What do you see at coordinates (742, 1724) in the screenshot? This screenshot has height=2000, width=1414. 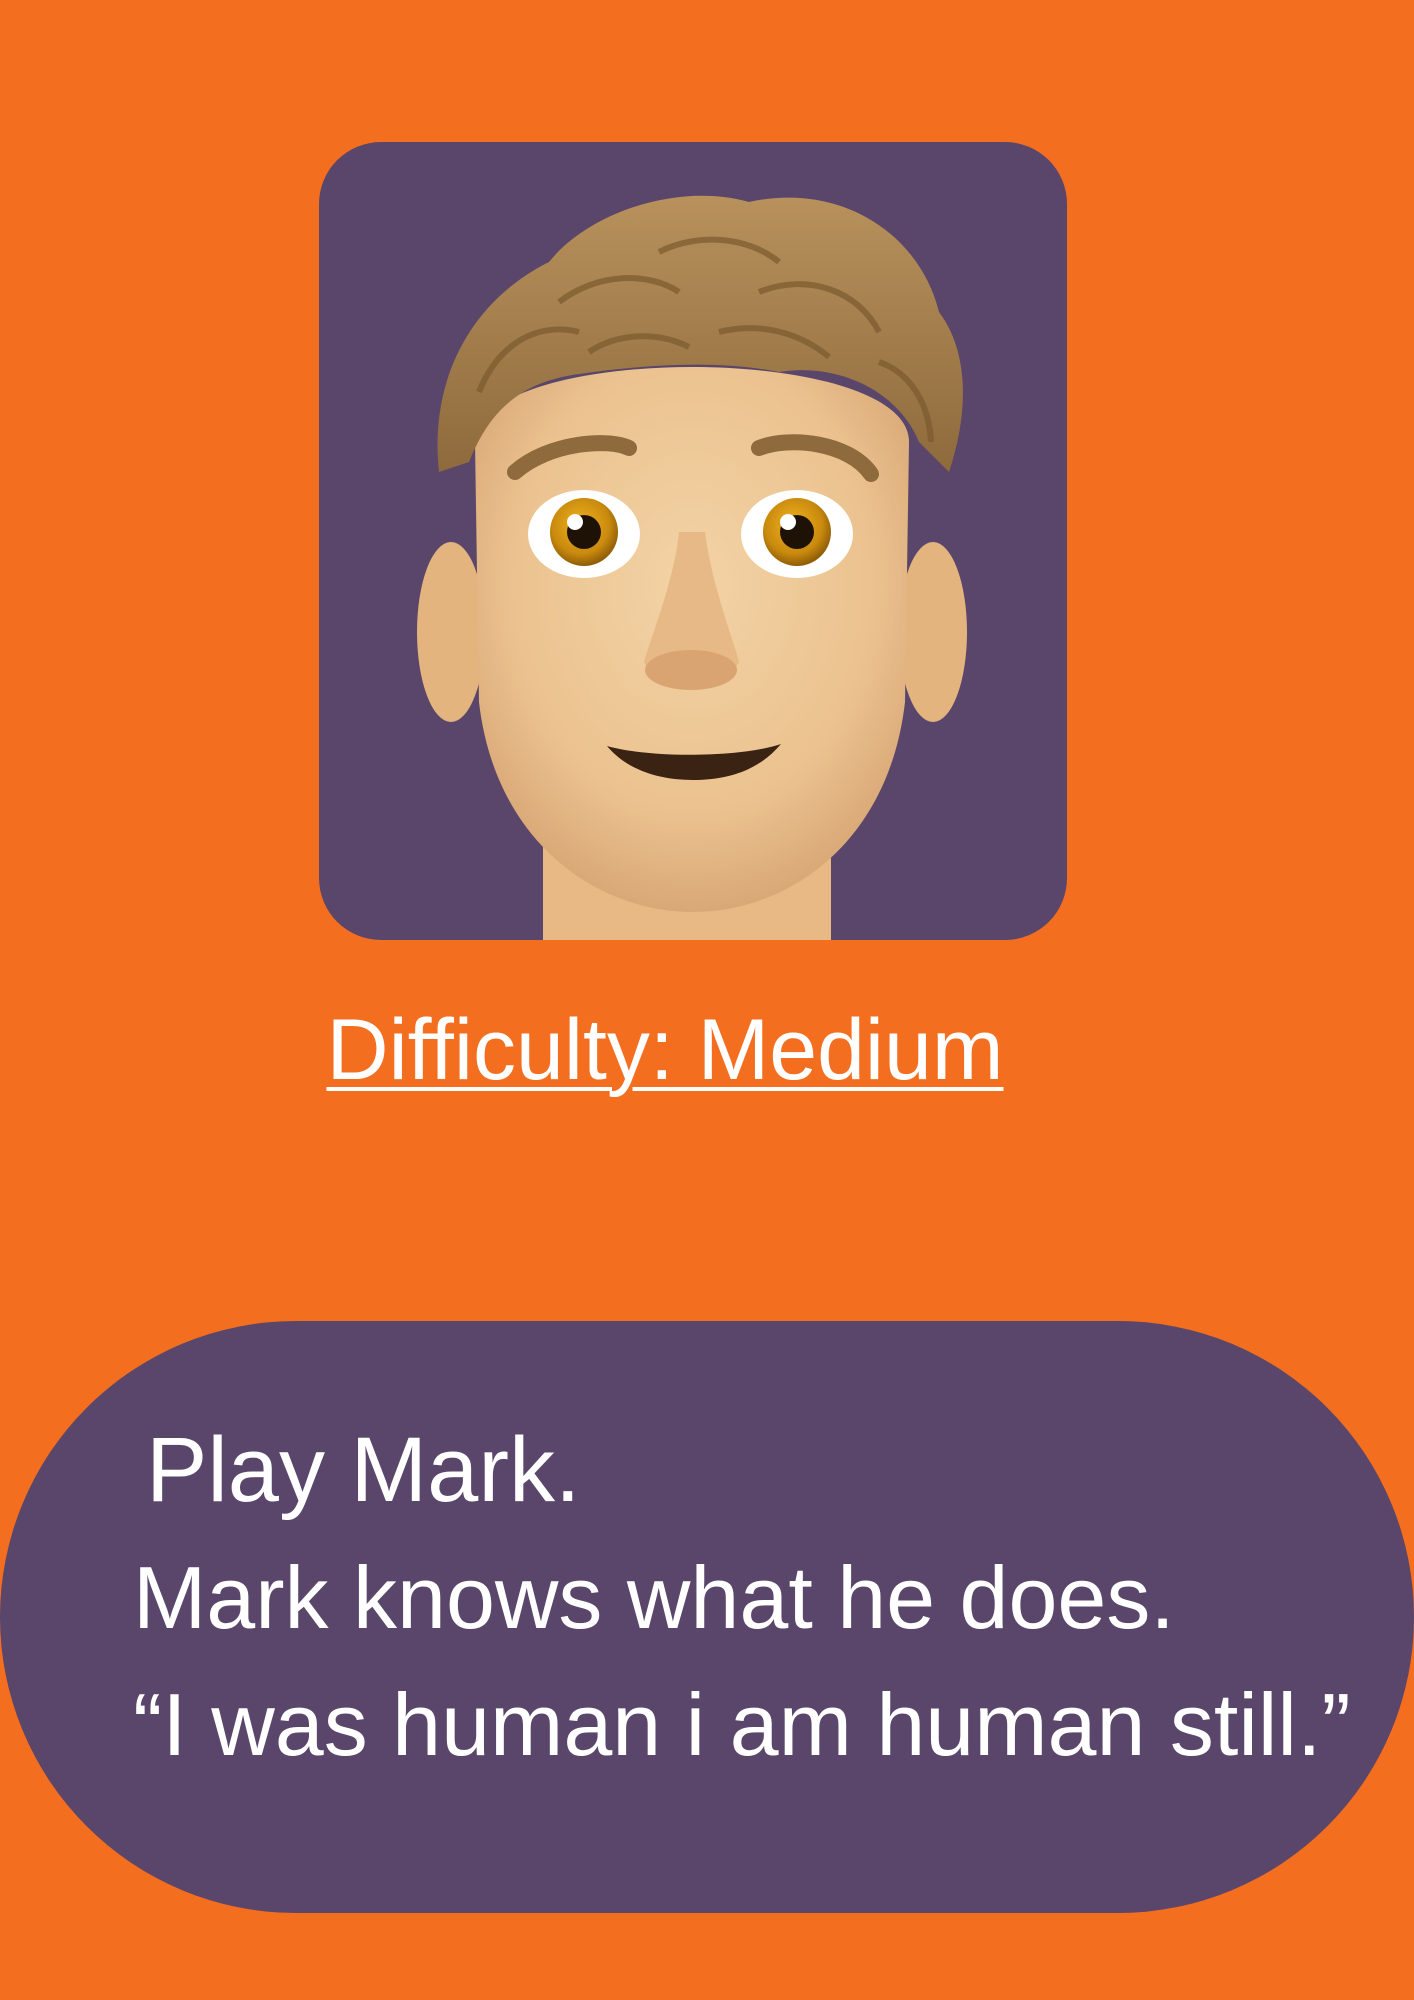 I see `intro-quote: “I was human i am human still.”` at bounding box center [742, 1724].